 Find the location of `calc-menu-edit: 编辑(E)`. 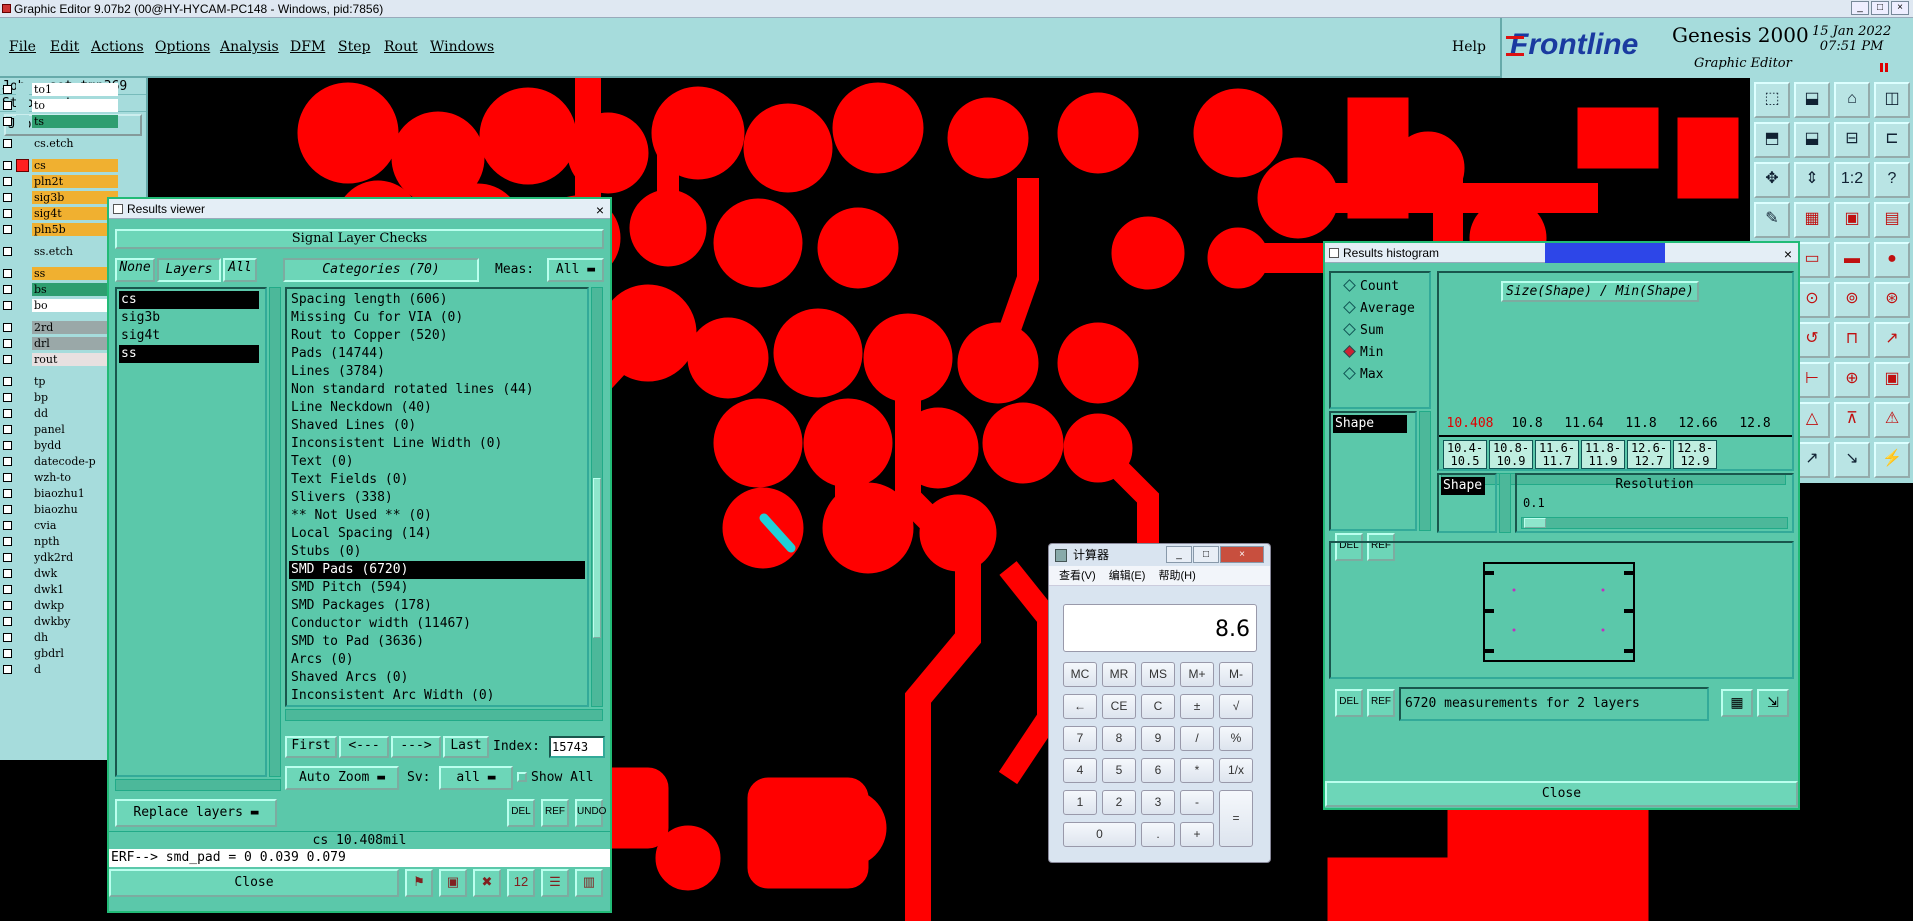

calc-menu-edit: 编辑(E) is located at coordinates (1127, 576).